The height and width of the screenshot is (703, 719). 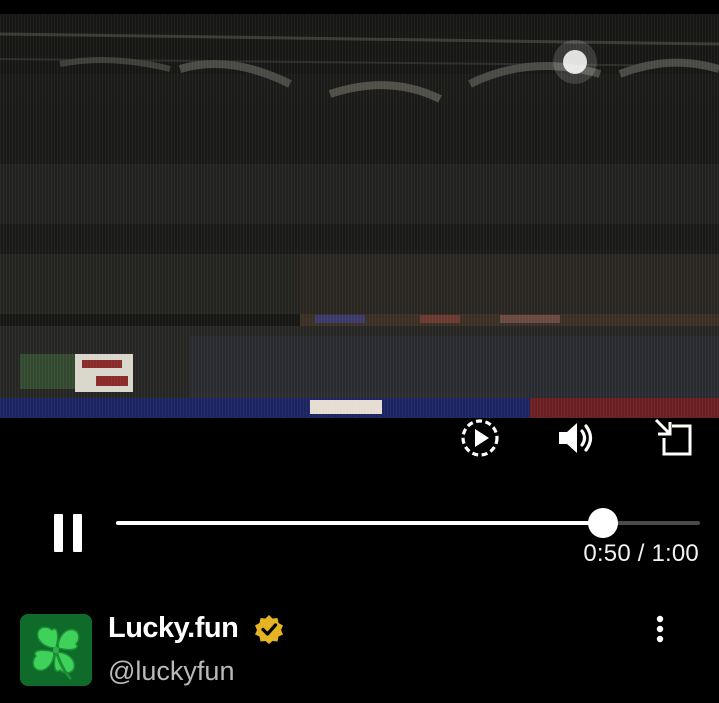 I want to click on more-options-button, so click(x=660, y=629).